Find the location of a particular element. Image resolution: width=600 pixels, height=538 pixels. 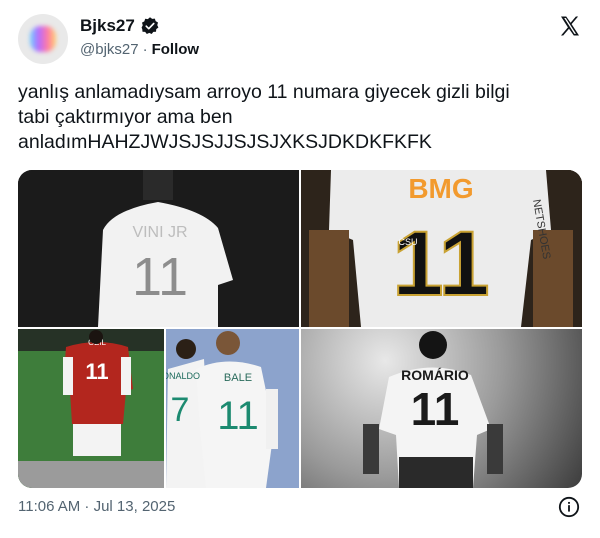

jersey-sponsor: BMG is located at coordinates (440, 188).